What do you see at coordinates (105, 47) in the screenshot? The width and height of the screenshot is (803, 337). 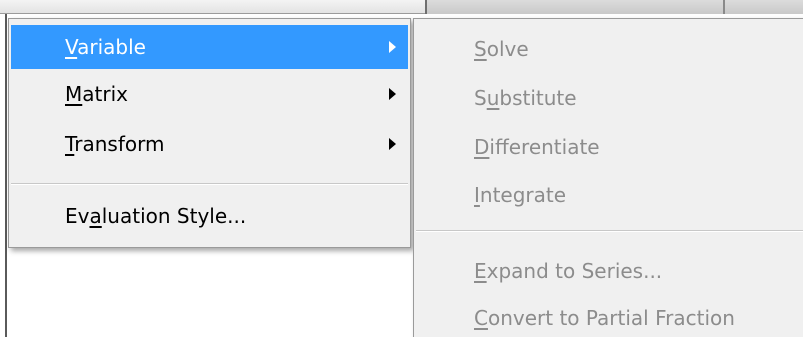 I see `menu-item-label: Variable` at bounding box center [105, 47].